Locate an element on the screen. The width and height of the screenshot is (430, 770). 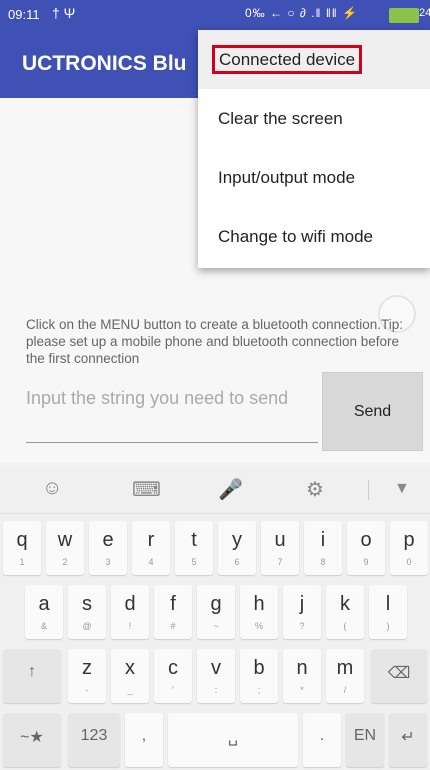
space-key-label: ␣ is located at coordinates (233, 737).